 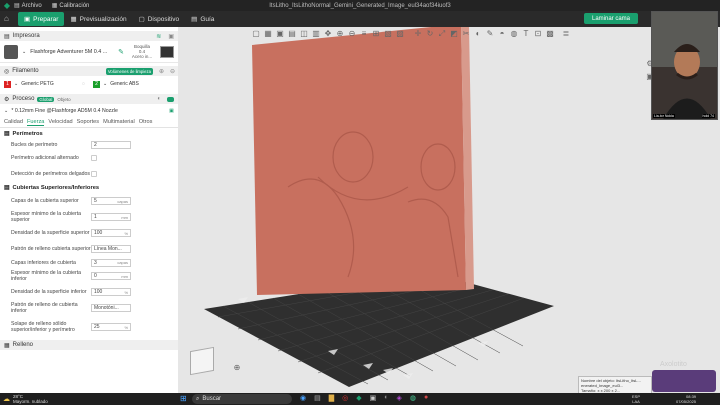 What do you see at coordinates (94, 158) in the screenshot?
I see `perimetro-adicional-checkbox` at bounding box center [94, 158].